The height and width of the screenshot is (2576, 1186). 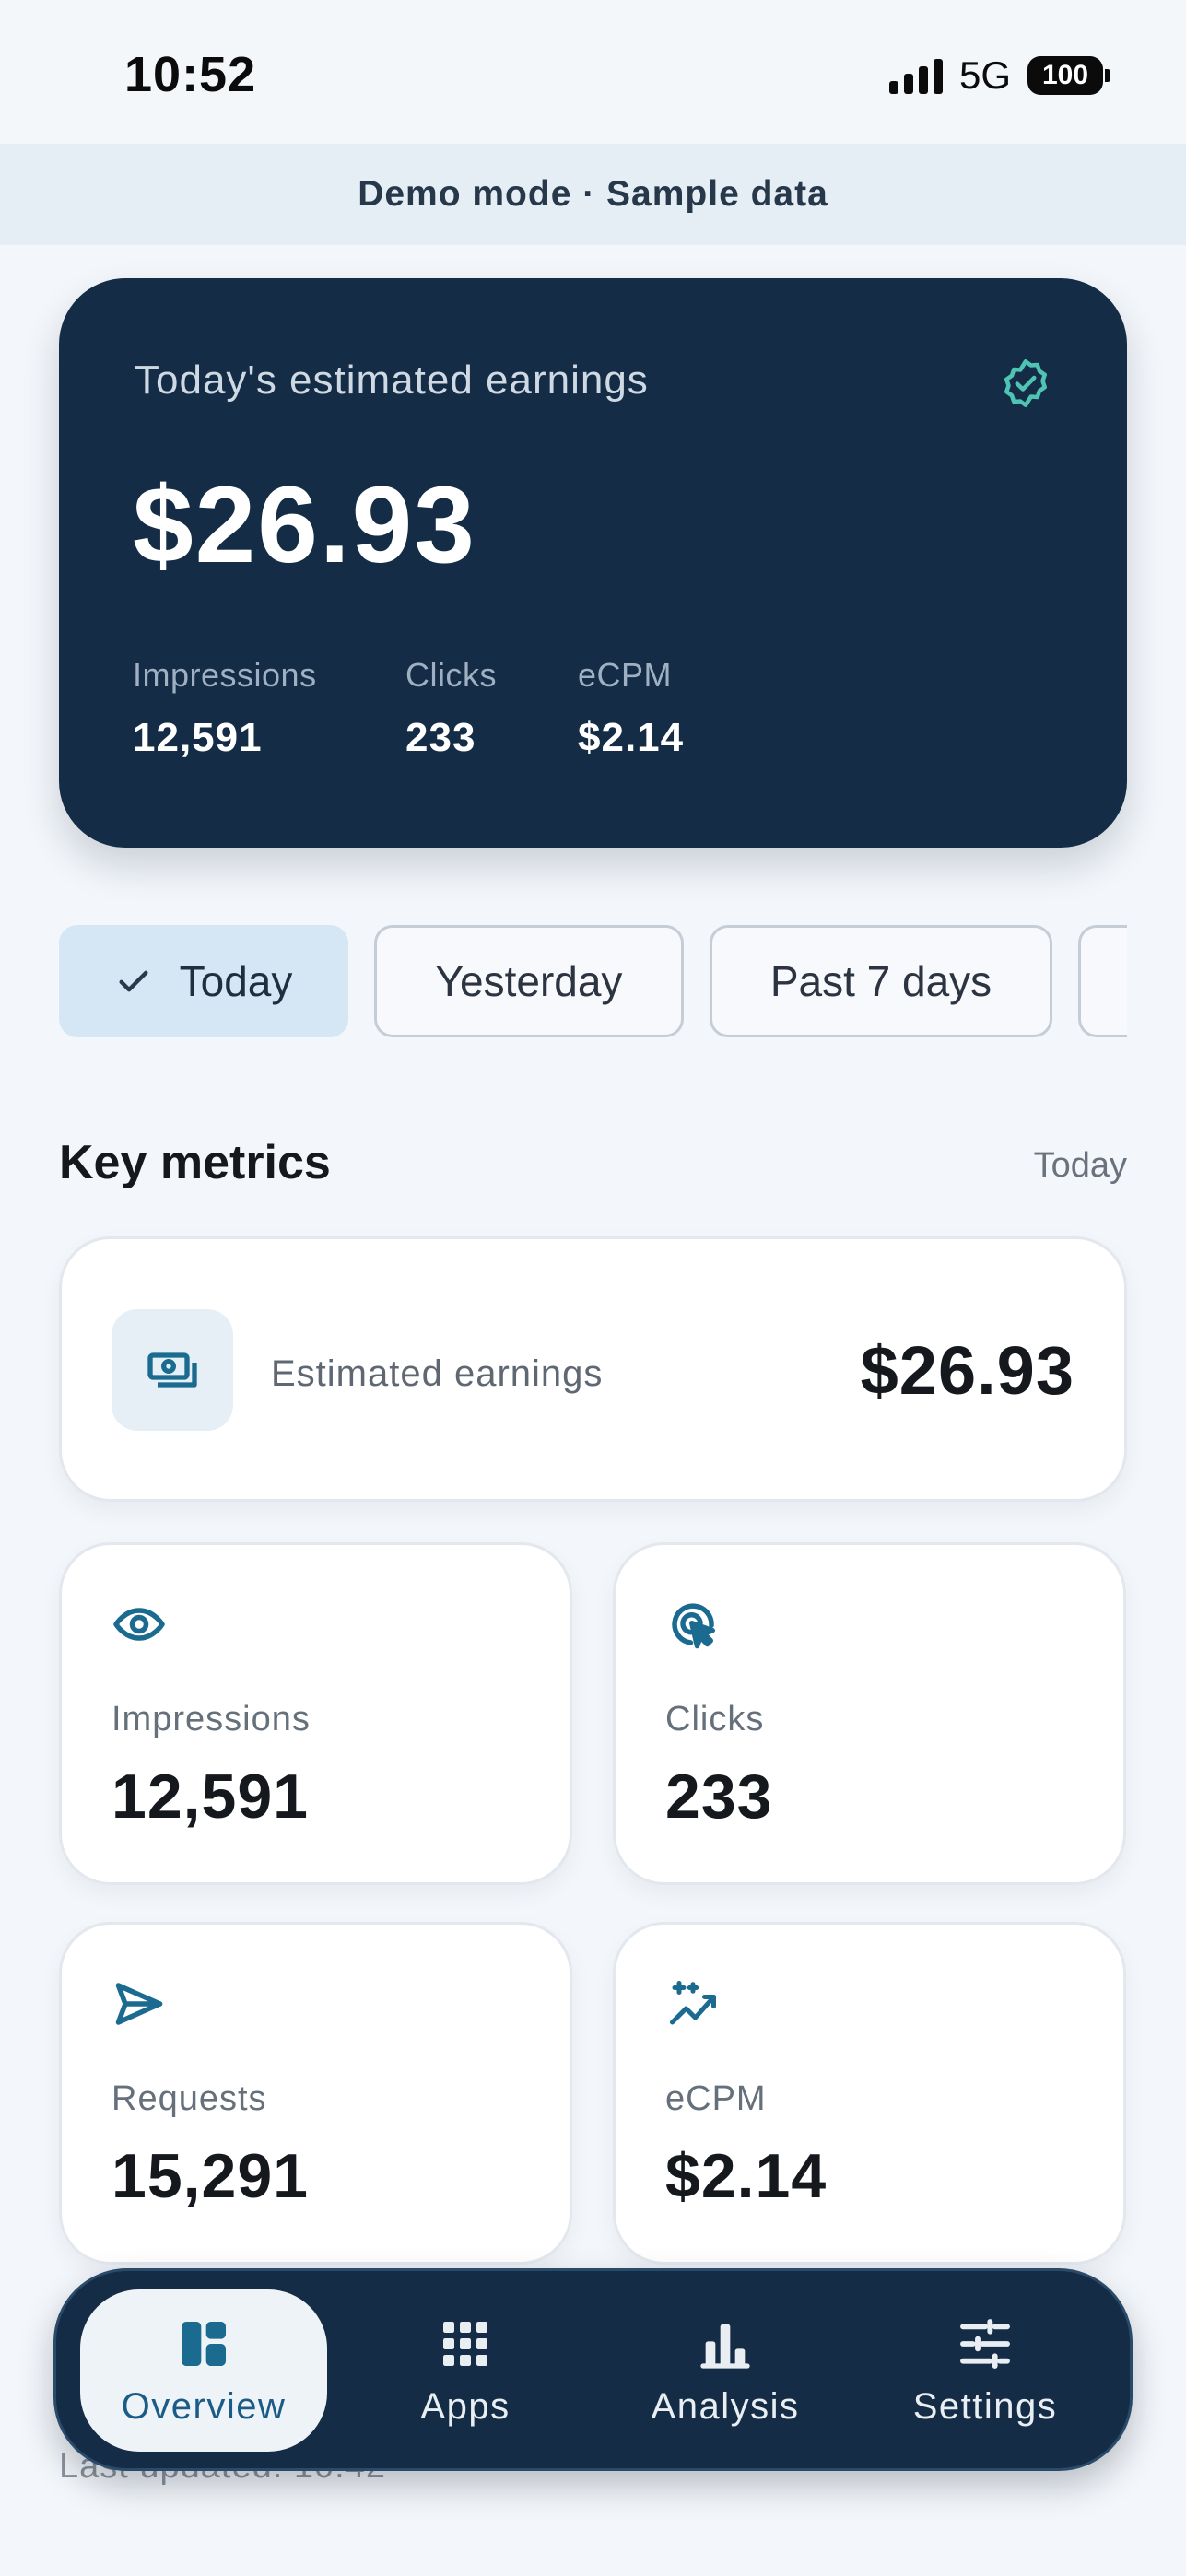 What do you see at coordinates (210, 1797) in the screenshot?
I see `metric-value: 12,591` at bounding box center [210, 1797].